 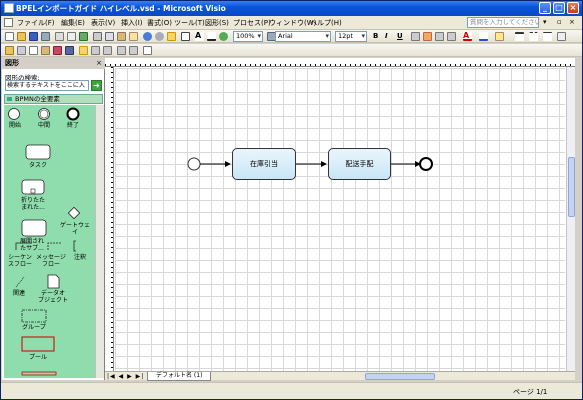 I want to click on shape-data-icon, so click(x=57, y=50).